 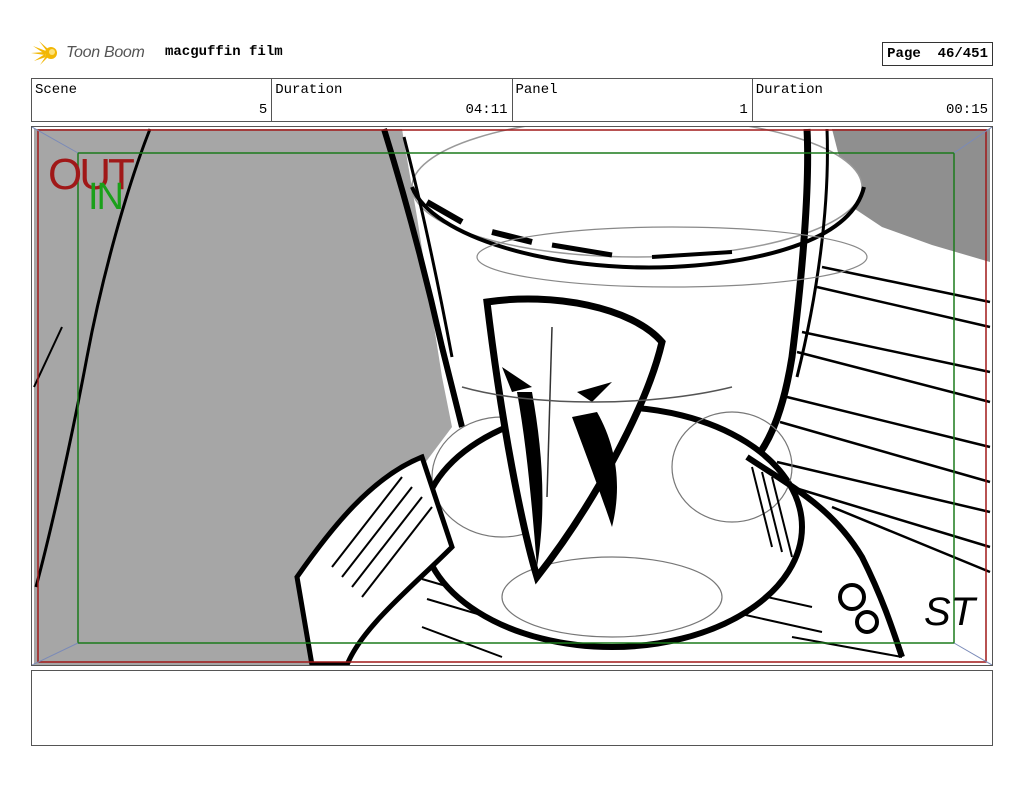 I want to click on scene-duration-cell: Duration 04:11, so click(x=392, y=100).